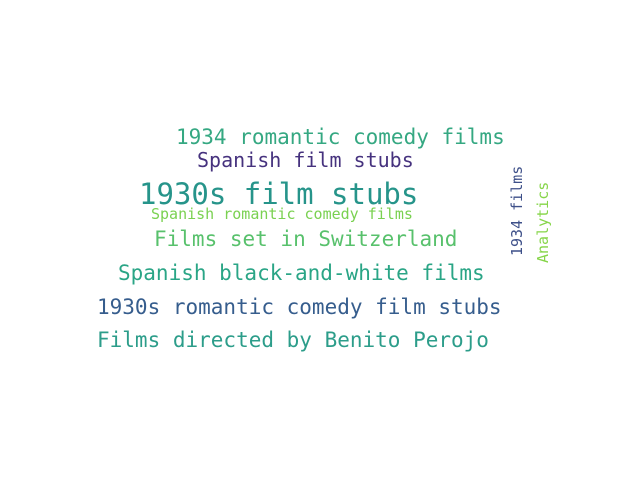 The image size is (640, 480). What do you see at coordinates (305, 160) in the screenshot?
I see `word-spanish-film-stubs: Spanish film stubs` at bounding box center [305, 160].